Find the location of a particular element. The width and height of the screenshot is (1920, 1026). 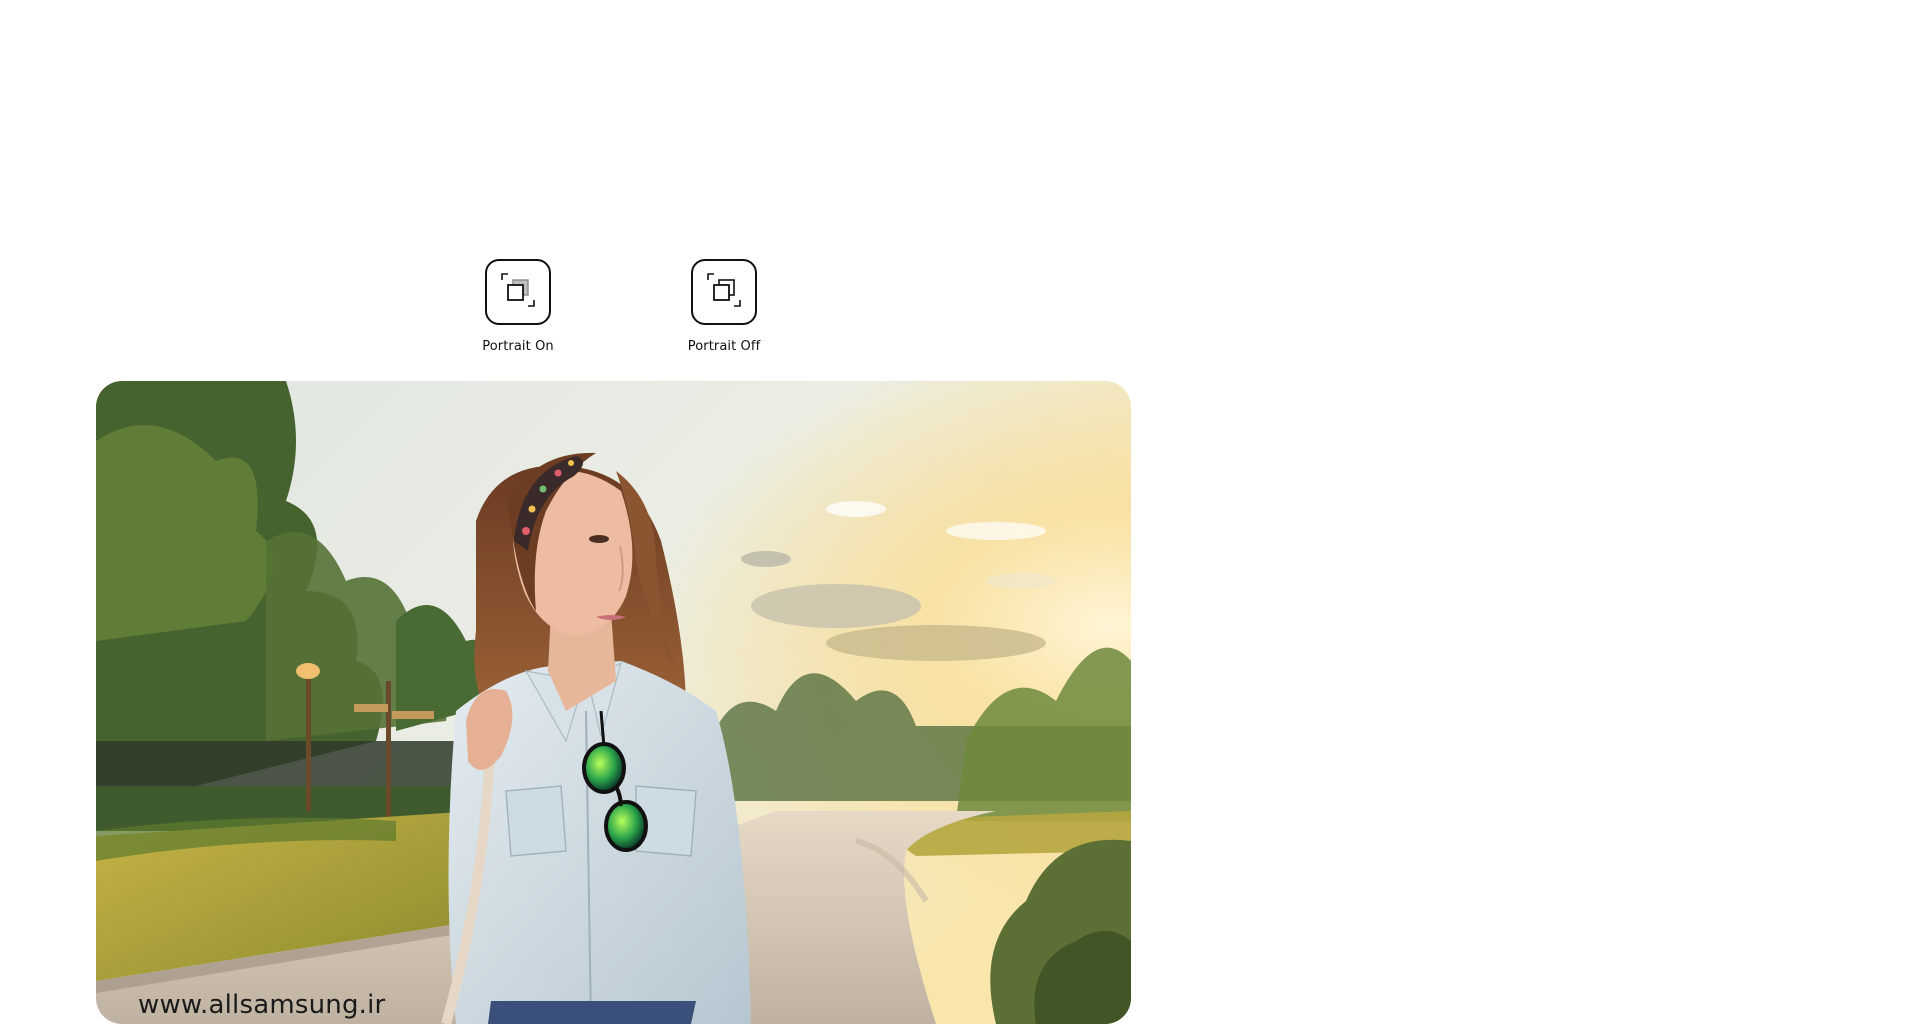

portrait-off-icon is located at coordinates (724, 292).